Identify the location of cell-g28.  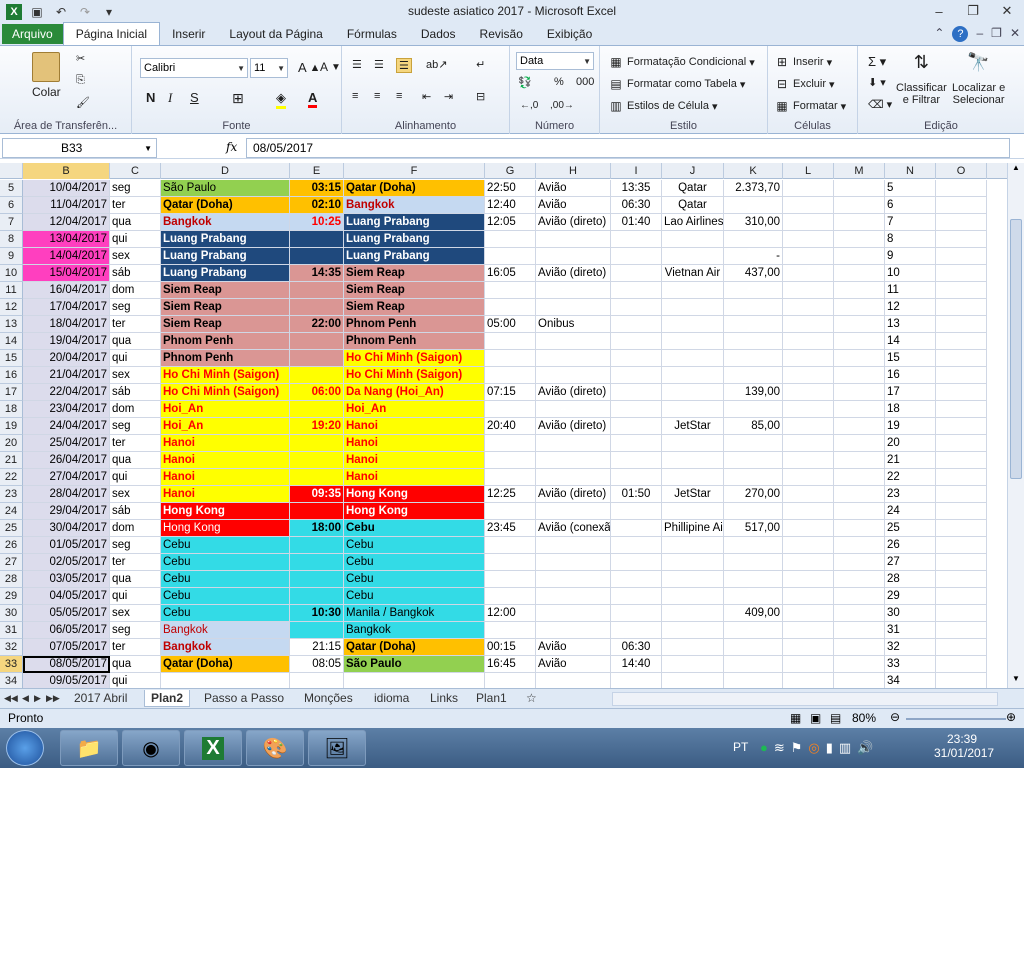
(510, 579).